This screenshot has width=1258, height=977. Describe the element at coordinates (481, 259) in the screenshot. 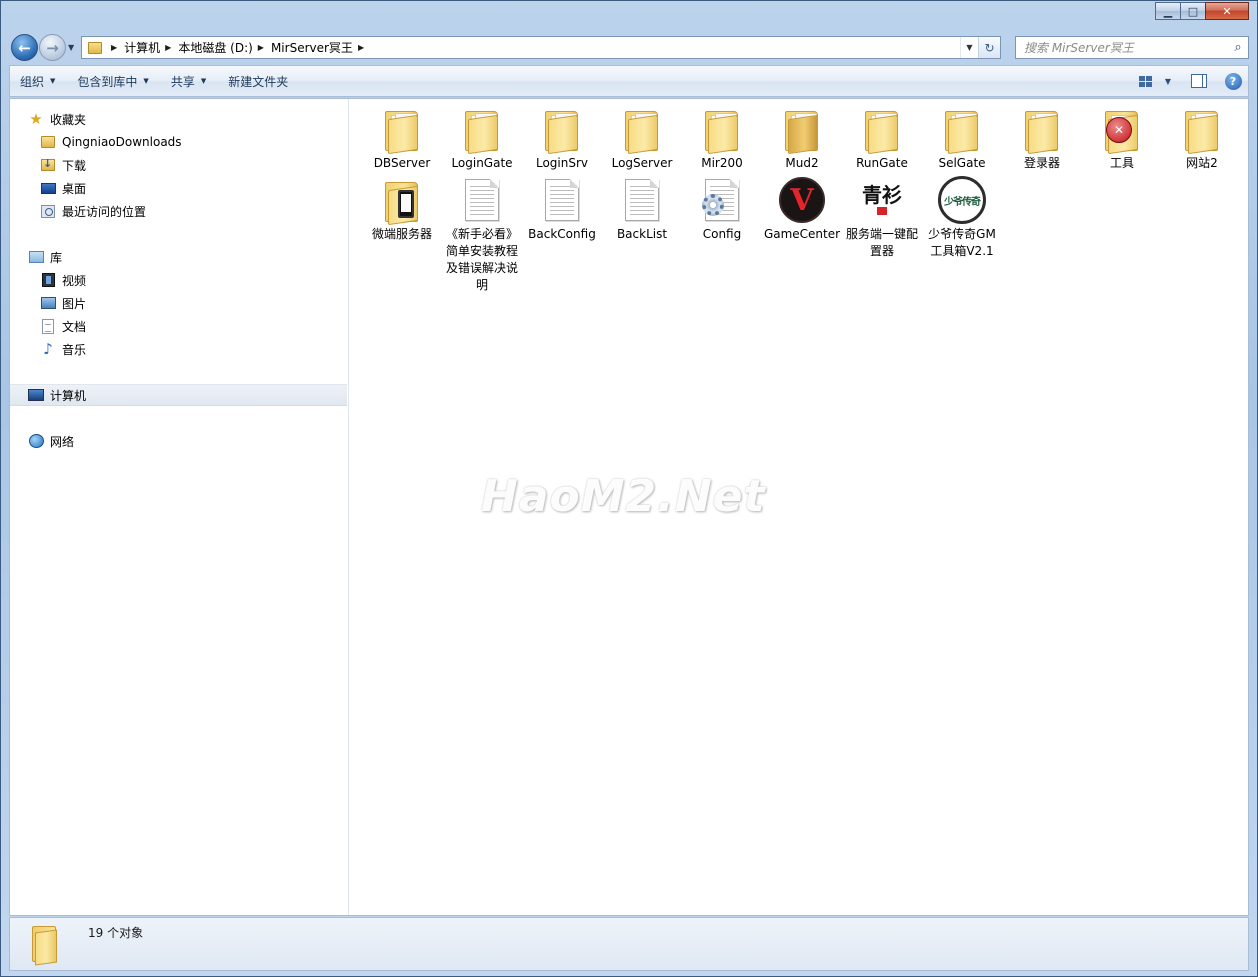

I see `file-name: 《新手必看》简单安装教程及错误解决说明` at that location.